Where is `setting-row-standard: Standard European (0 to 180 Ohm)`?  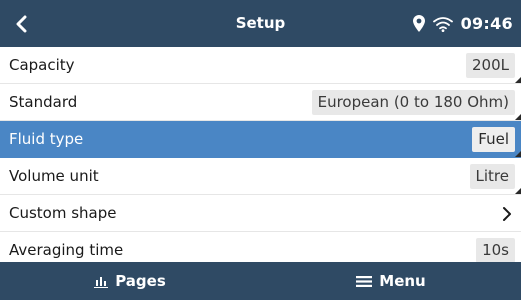
setting-row-standard: Standard European (0 to 180 Ohm) is located at coordinates (260, 102).